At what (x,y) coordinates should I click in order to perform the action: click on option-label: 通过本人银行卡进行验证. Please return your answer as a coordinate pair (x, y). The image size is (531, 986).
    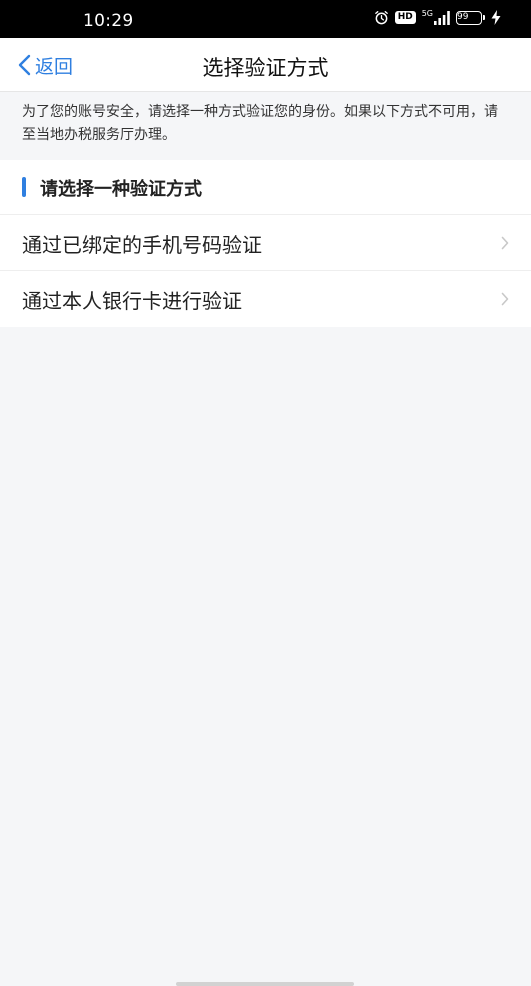
    Looking at the image, I should click on (132, 301).